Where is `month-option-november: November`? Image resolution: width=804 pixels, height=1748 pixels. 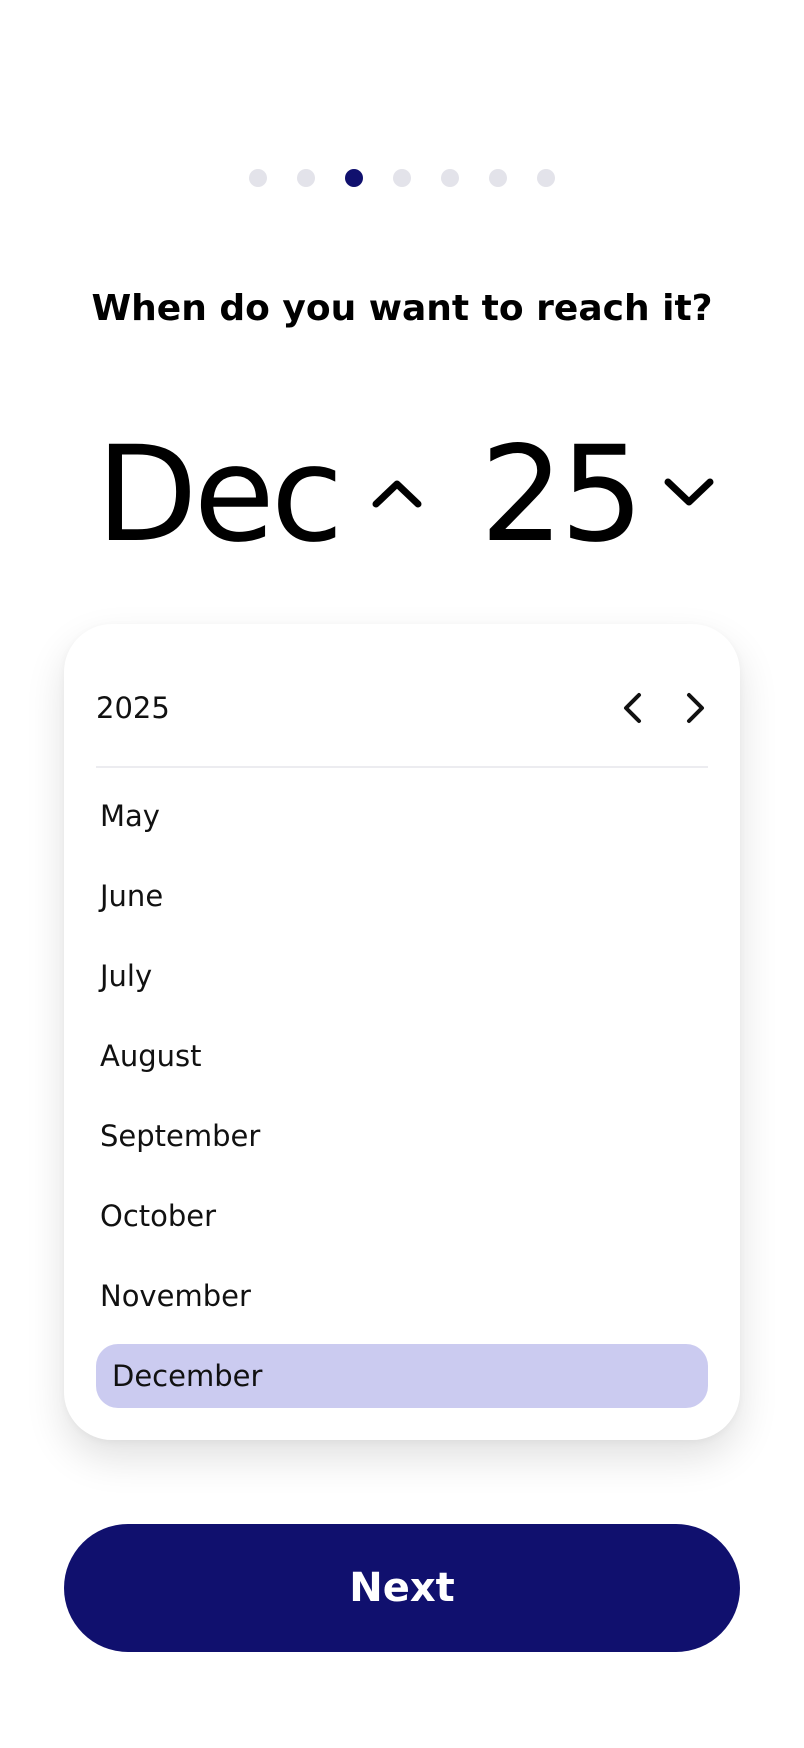
month-option-november: November is located at coordinates (402, 1296).